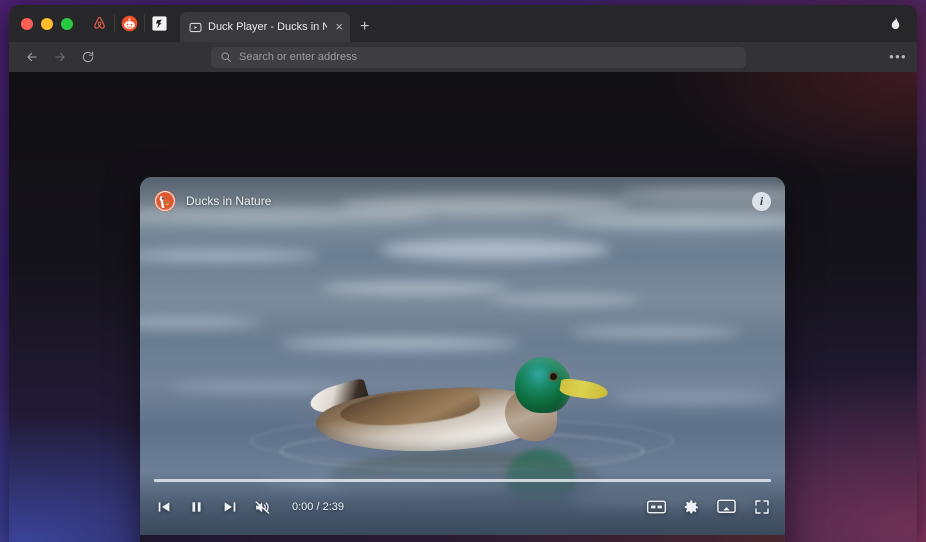 Image resolution: width=926 pixels, height=542 pixels. I want to click on window-traffic-lights, so click(46, 23).